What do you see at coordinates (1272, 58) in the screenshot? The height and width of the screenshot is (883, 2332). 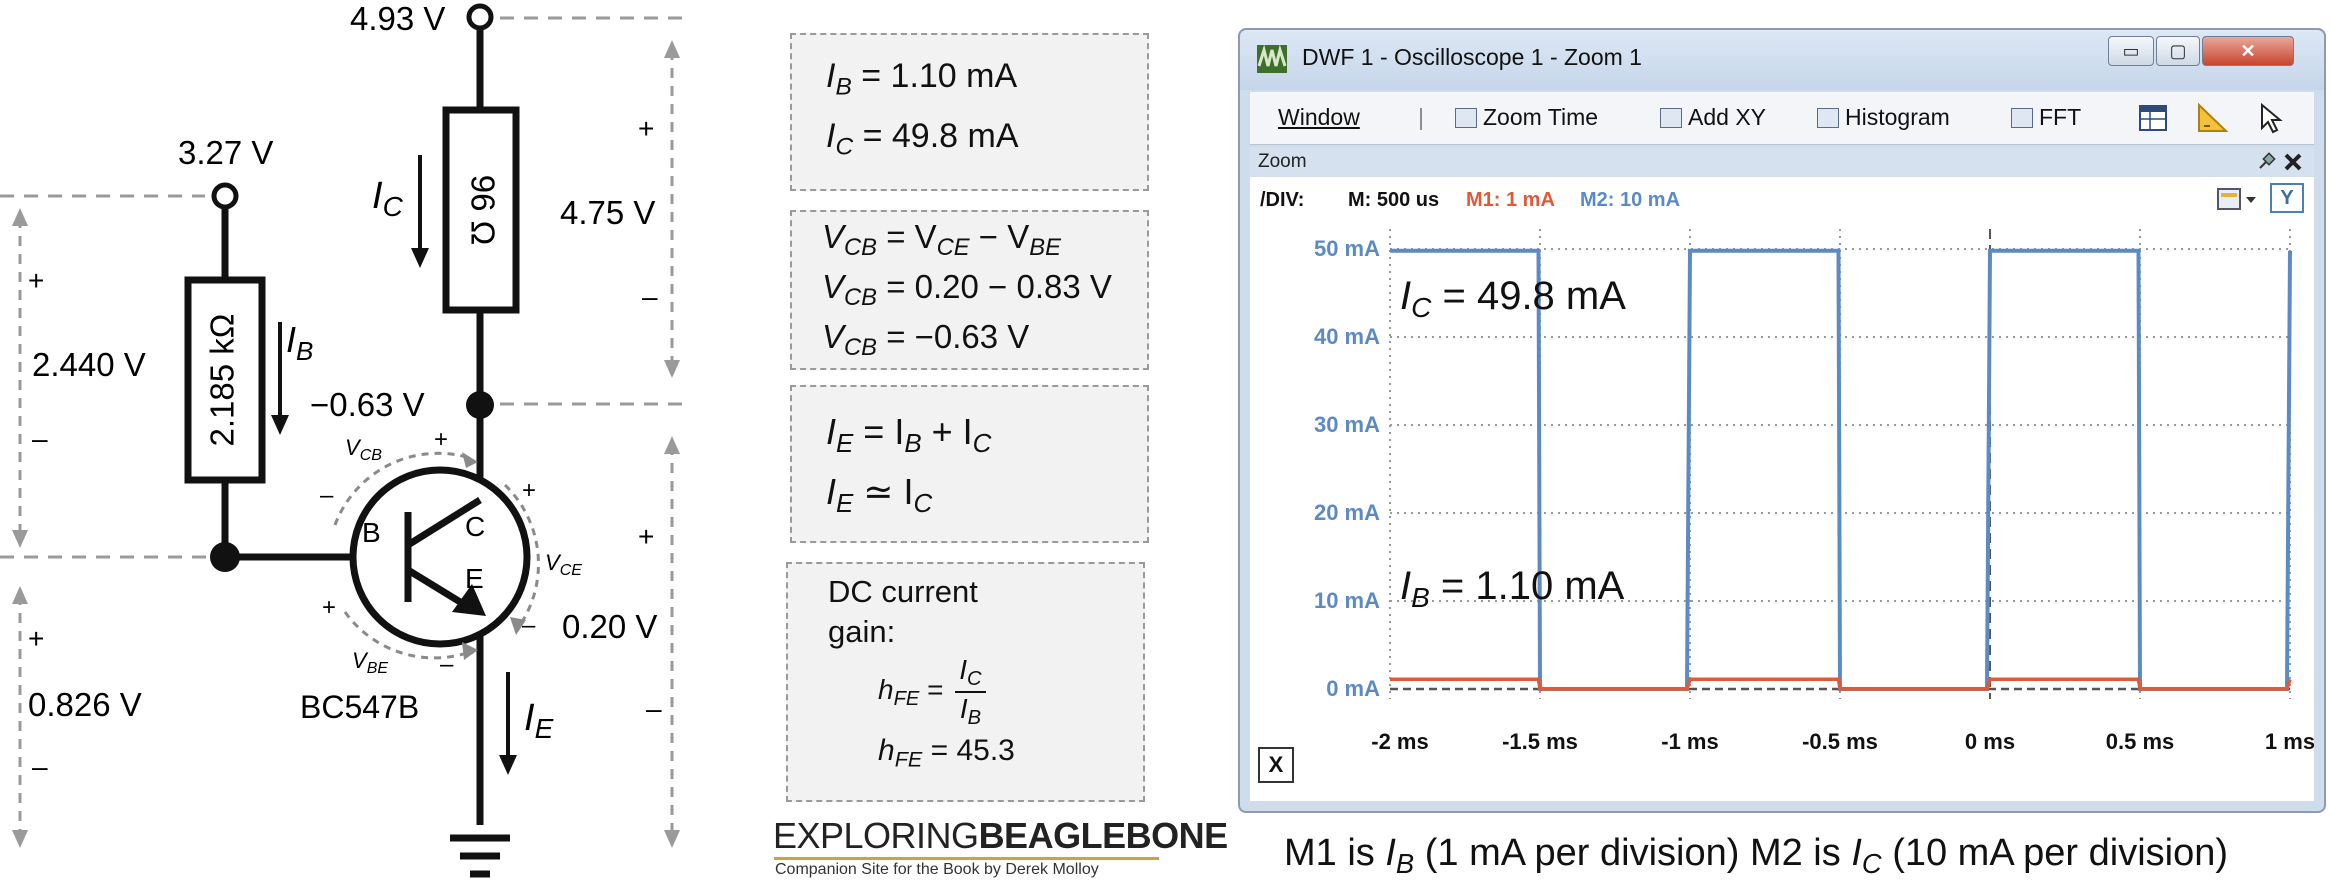 I see `app-icon` at bounding box center [1272, 58].